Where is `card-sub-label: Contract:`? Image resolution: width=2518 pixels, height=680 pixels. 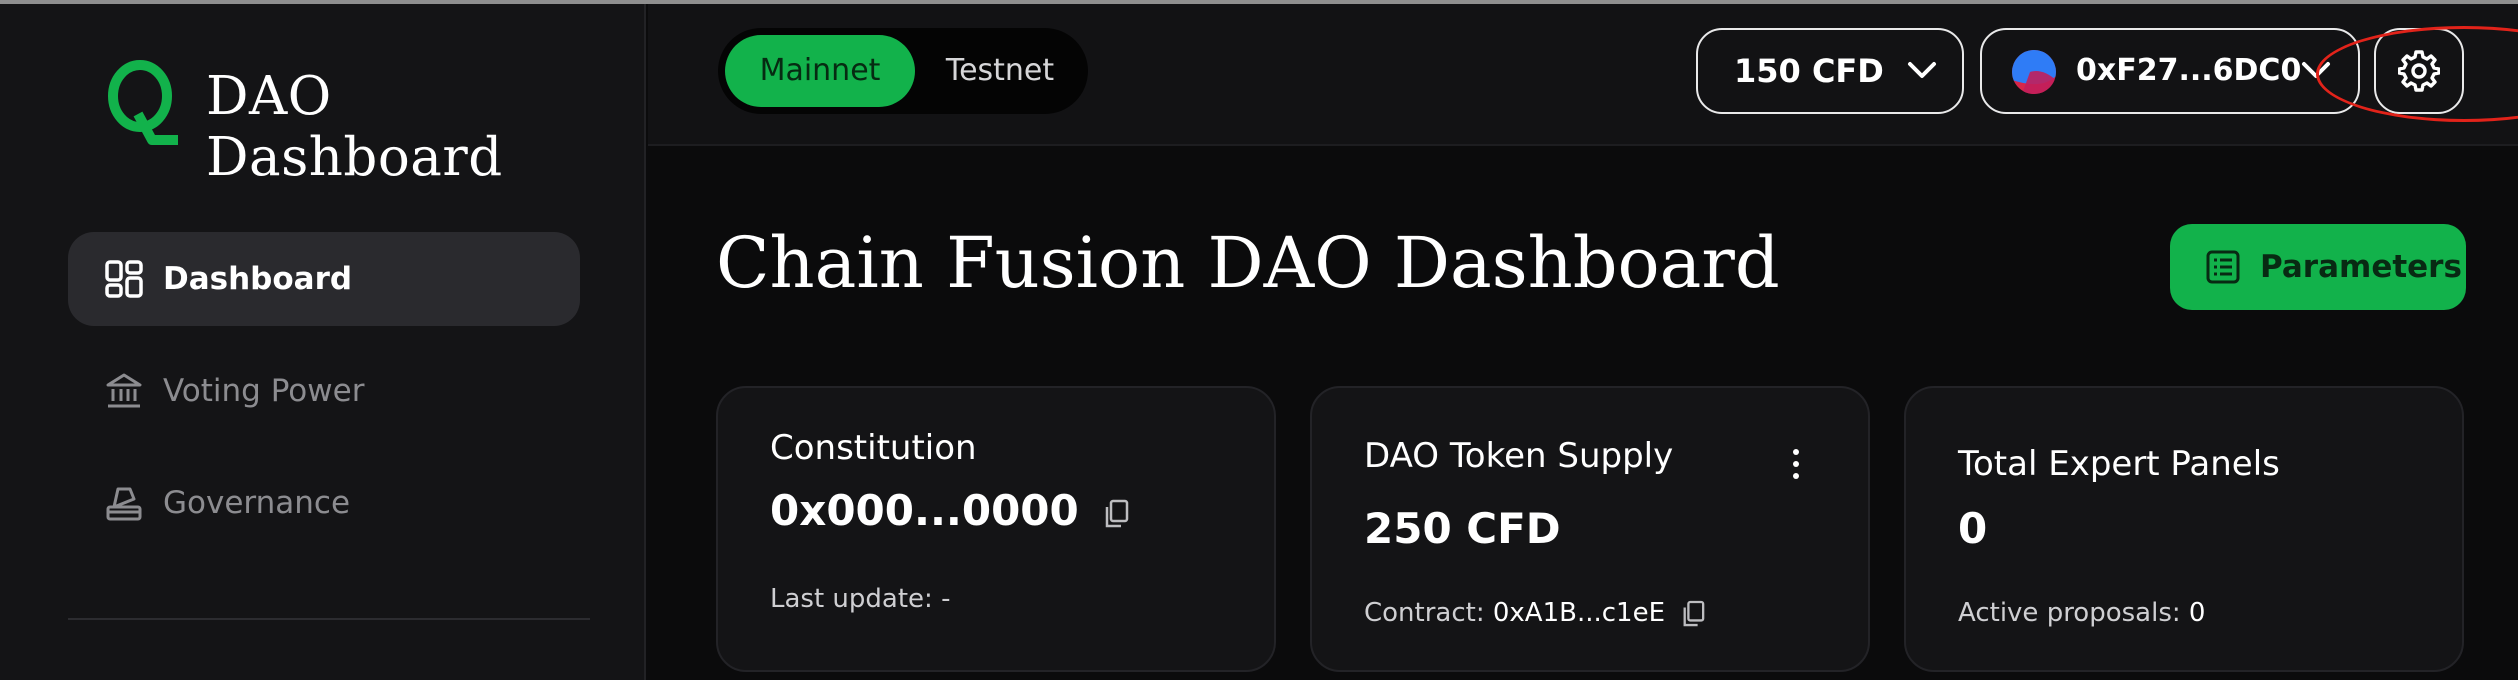 card-sub-label: Contract: is located at coordinates (1424, 613).